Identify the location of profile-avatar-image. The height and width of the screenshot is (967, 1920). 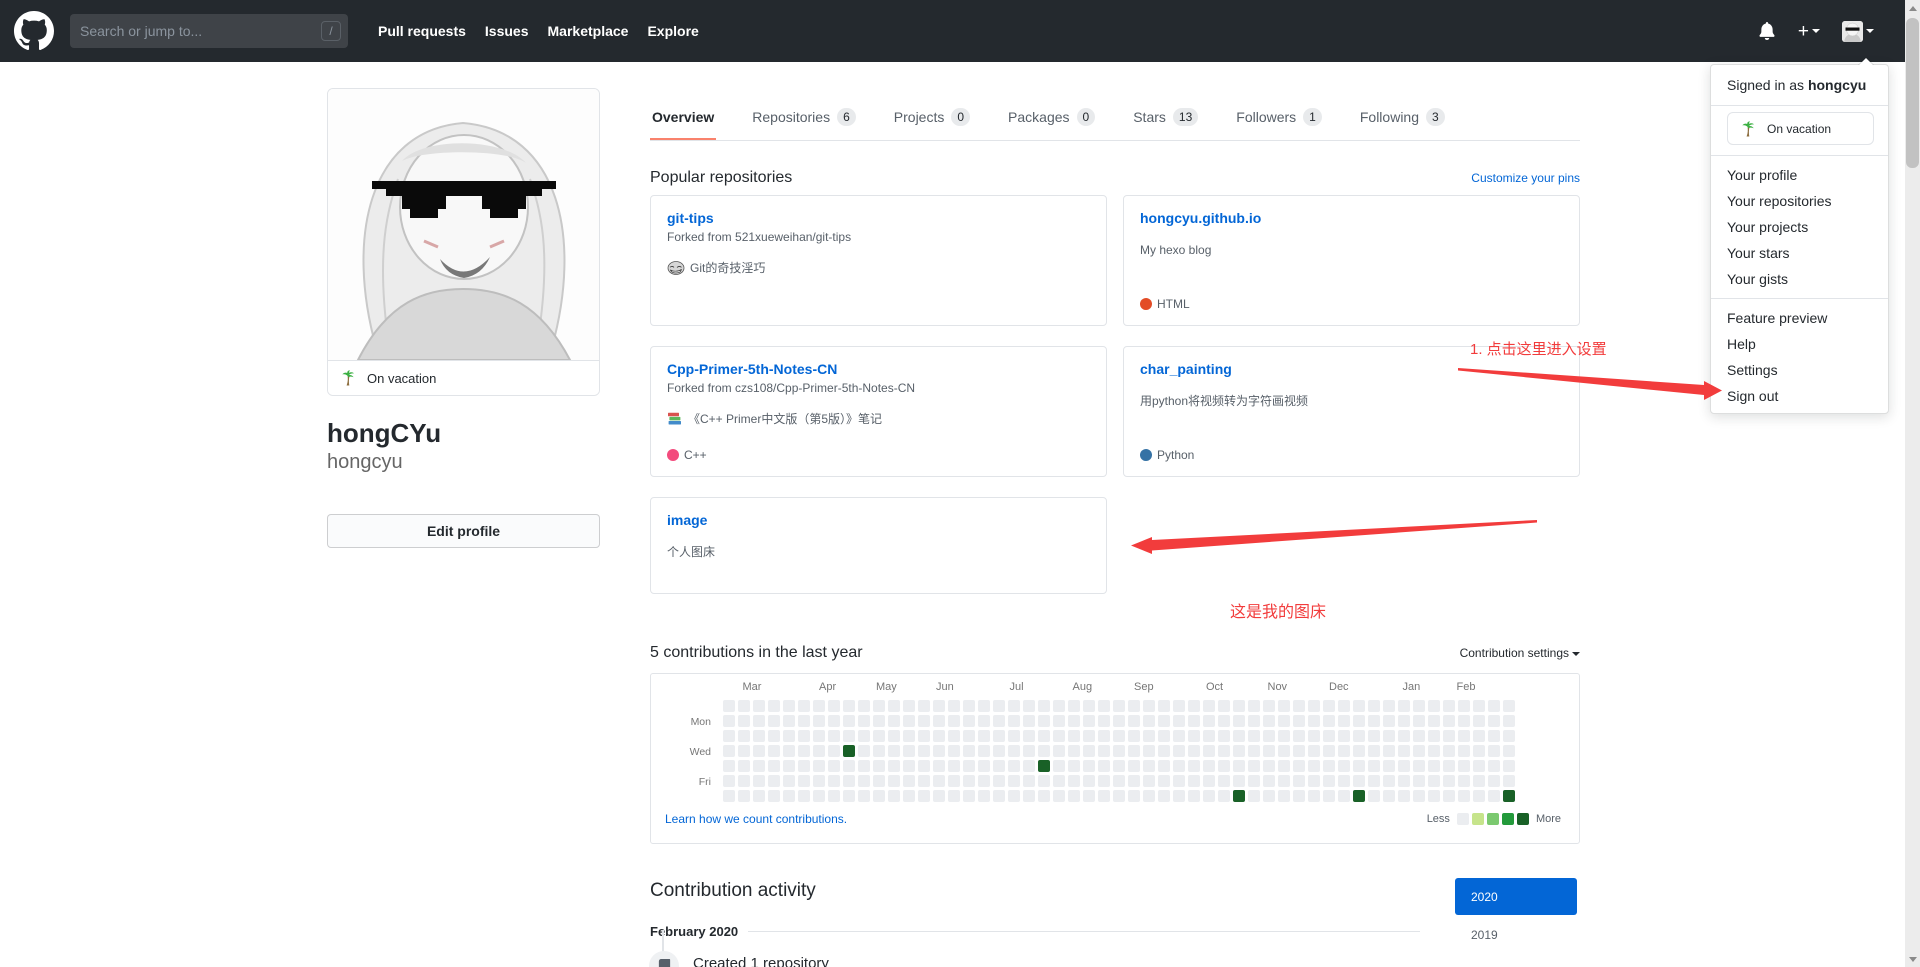
(463, 224).